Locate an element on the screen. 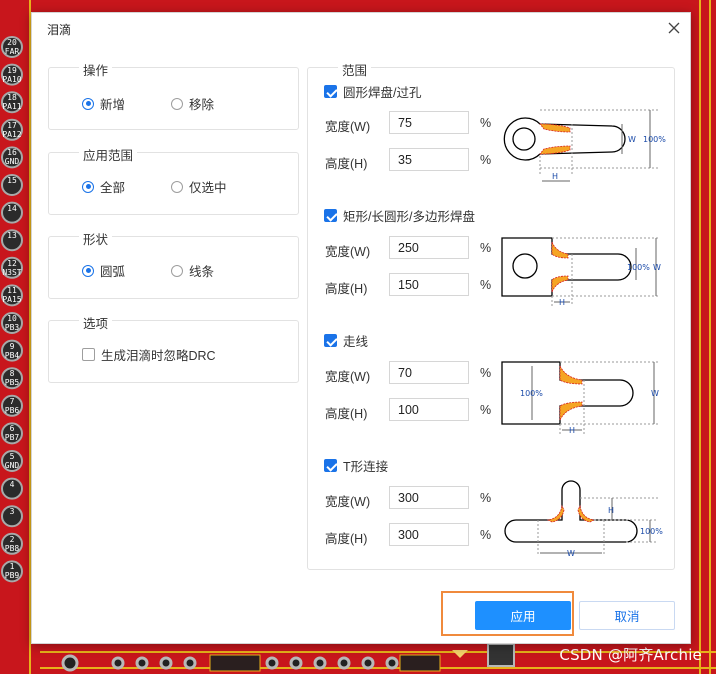  radio-scope-all: 全部 is located at coordinates (103, 186).